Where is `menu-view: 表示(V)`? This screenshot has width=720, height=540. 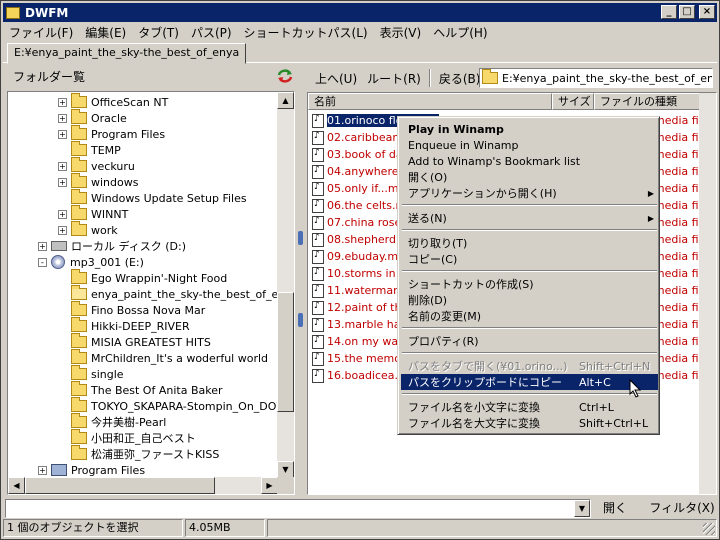
menu-view: 表示(V) is located at coordinates (401, 32).